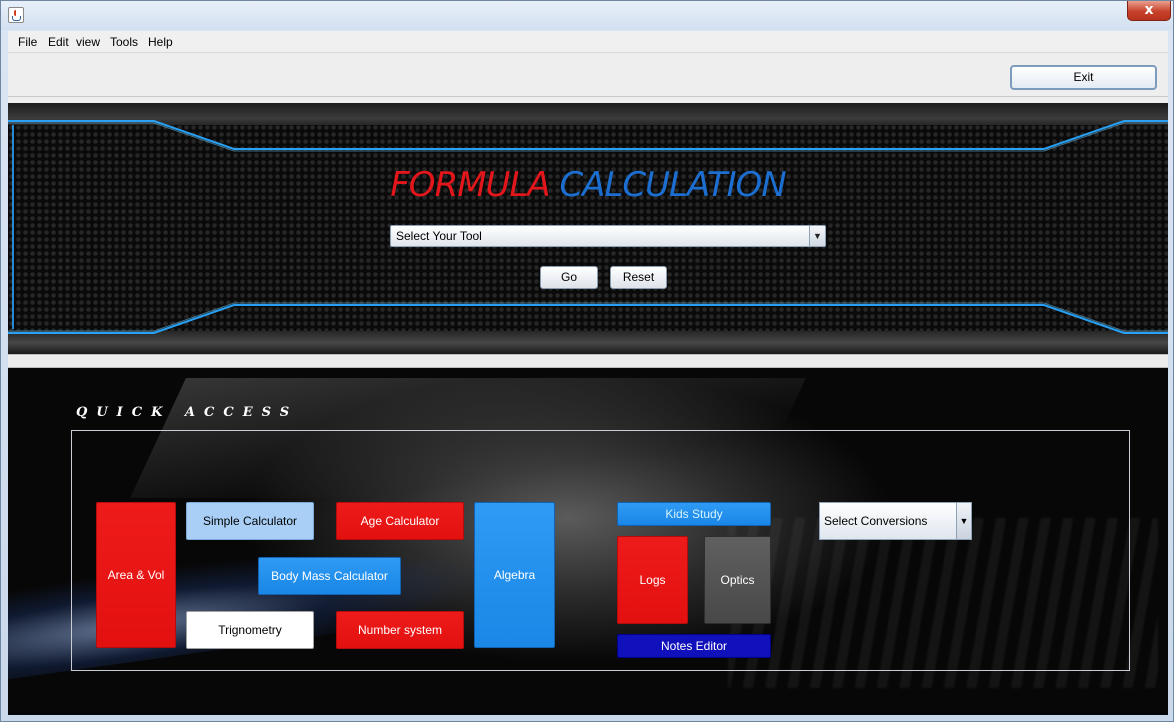  I want to click on exit-button: Exit, so click(1083, 77).